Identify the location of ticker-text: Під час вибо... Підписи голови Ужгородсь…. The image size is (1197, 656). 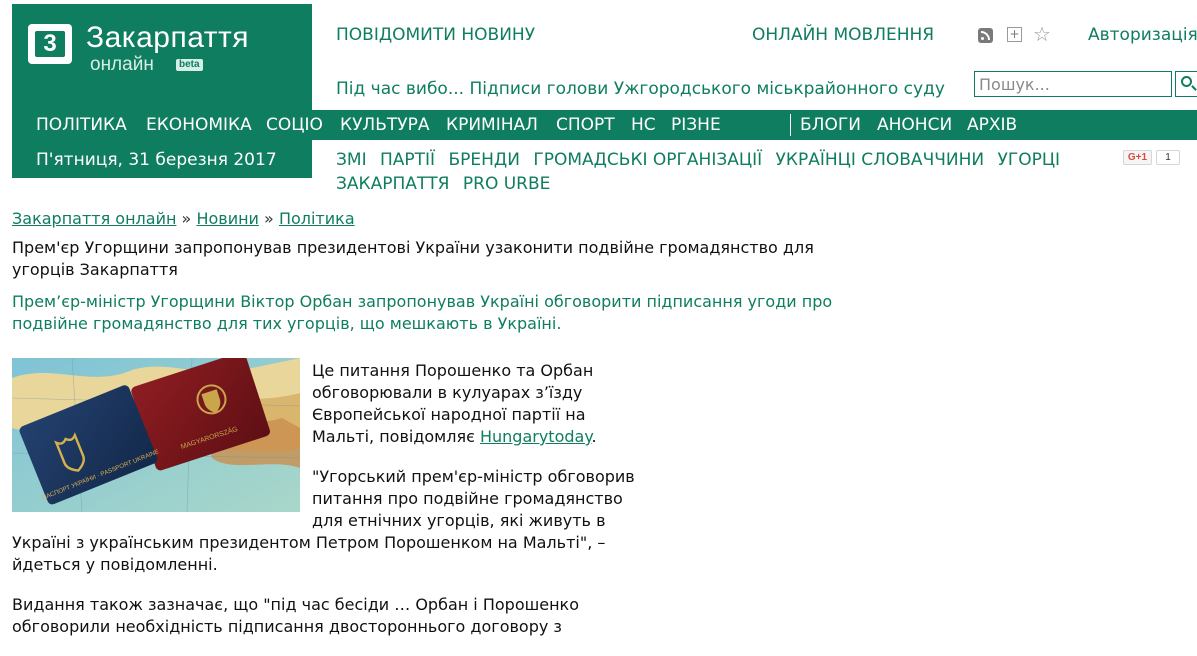
(641, 89).